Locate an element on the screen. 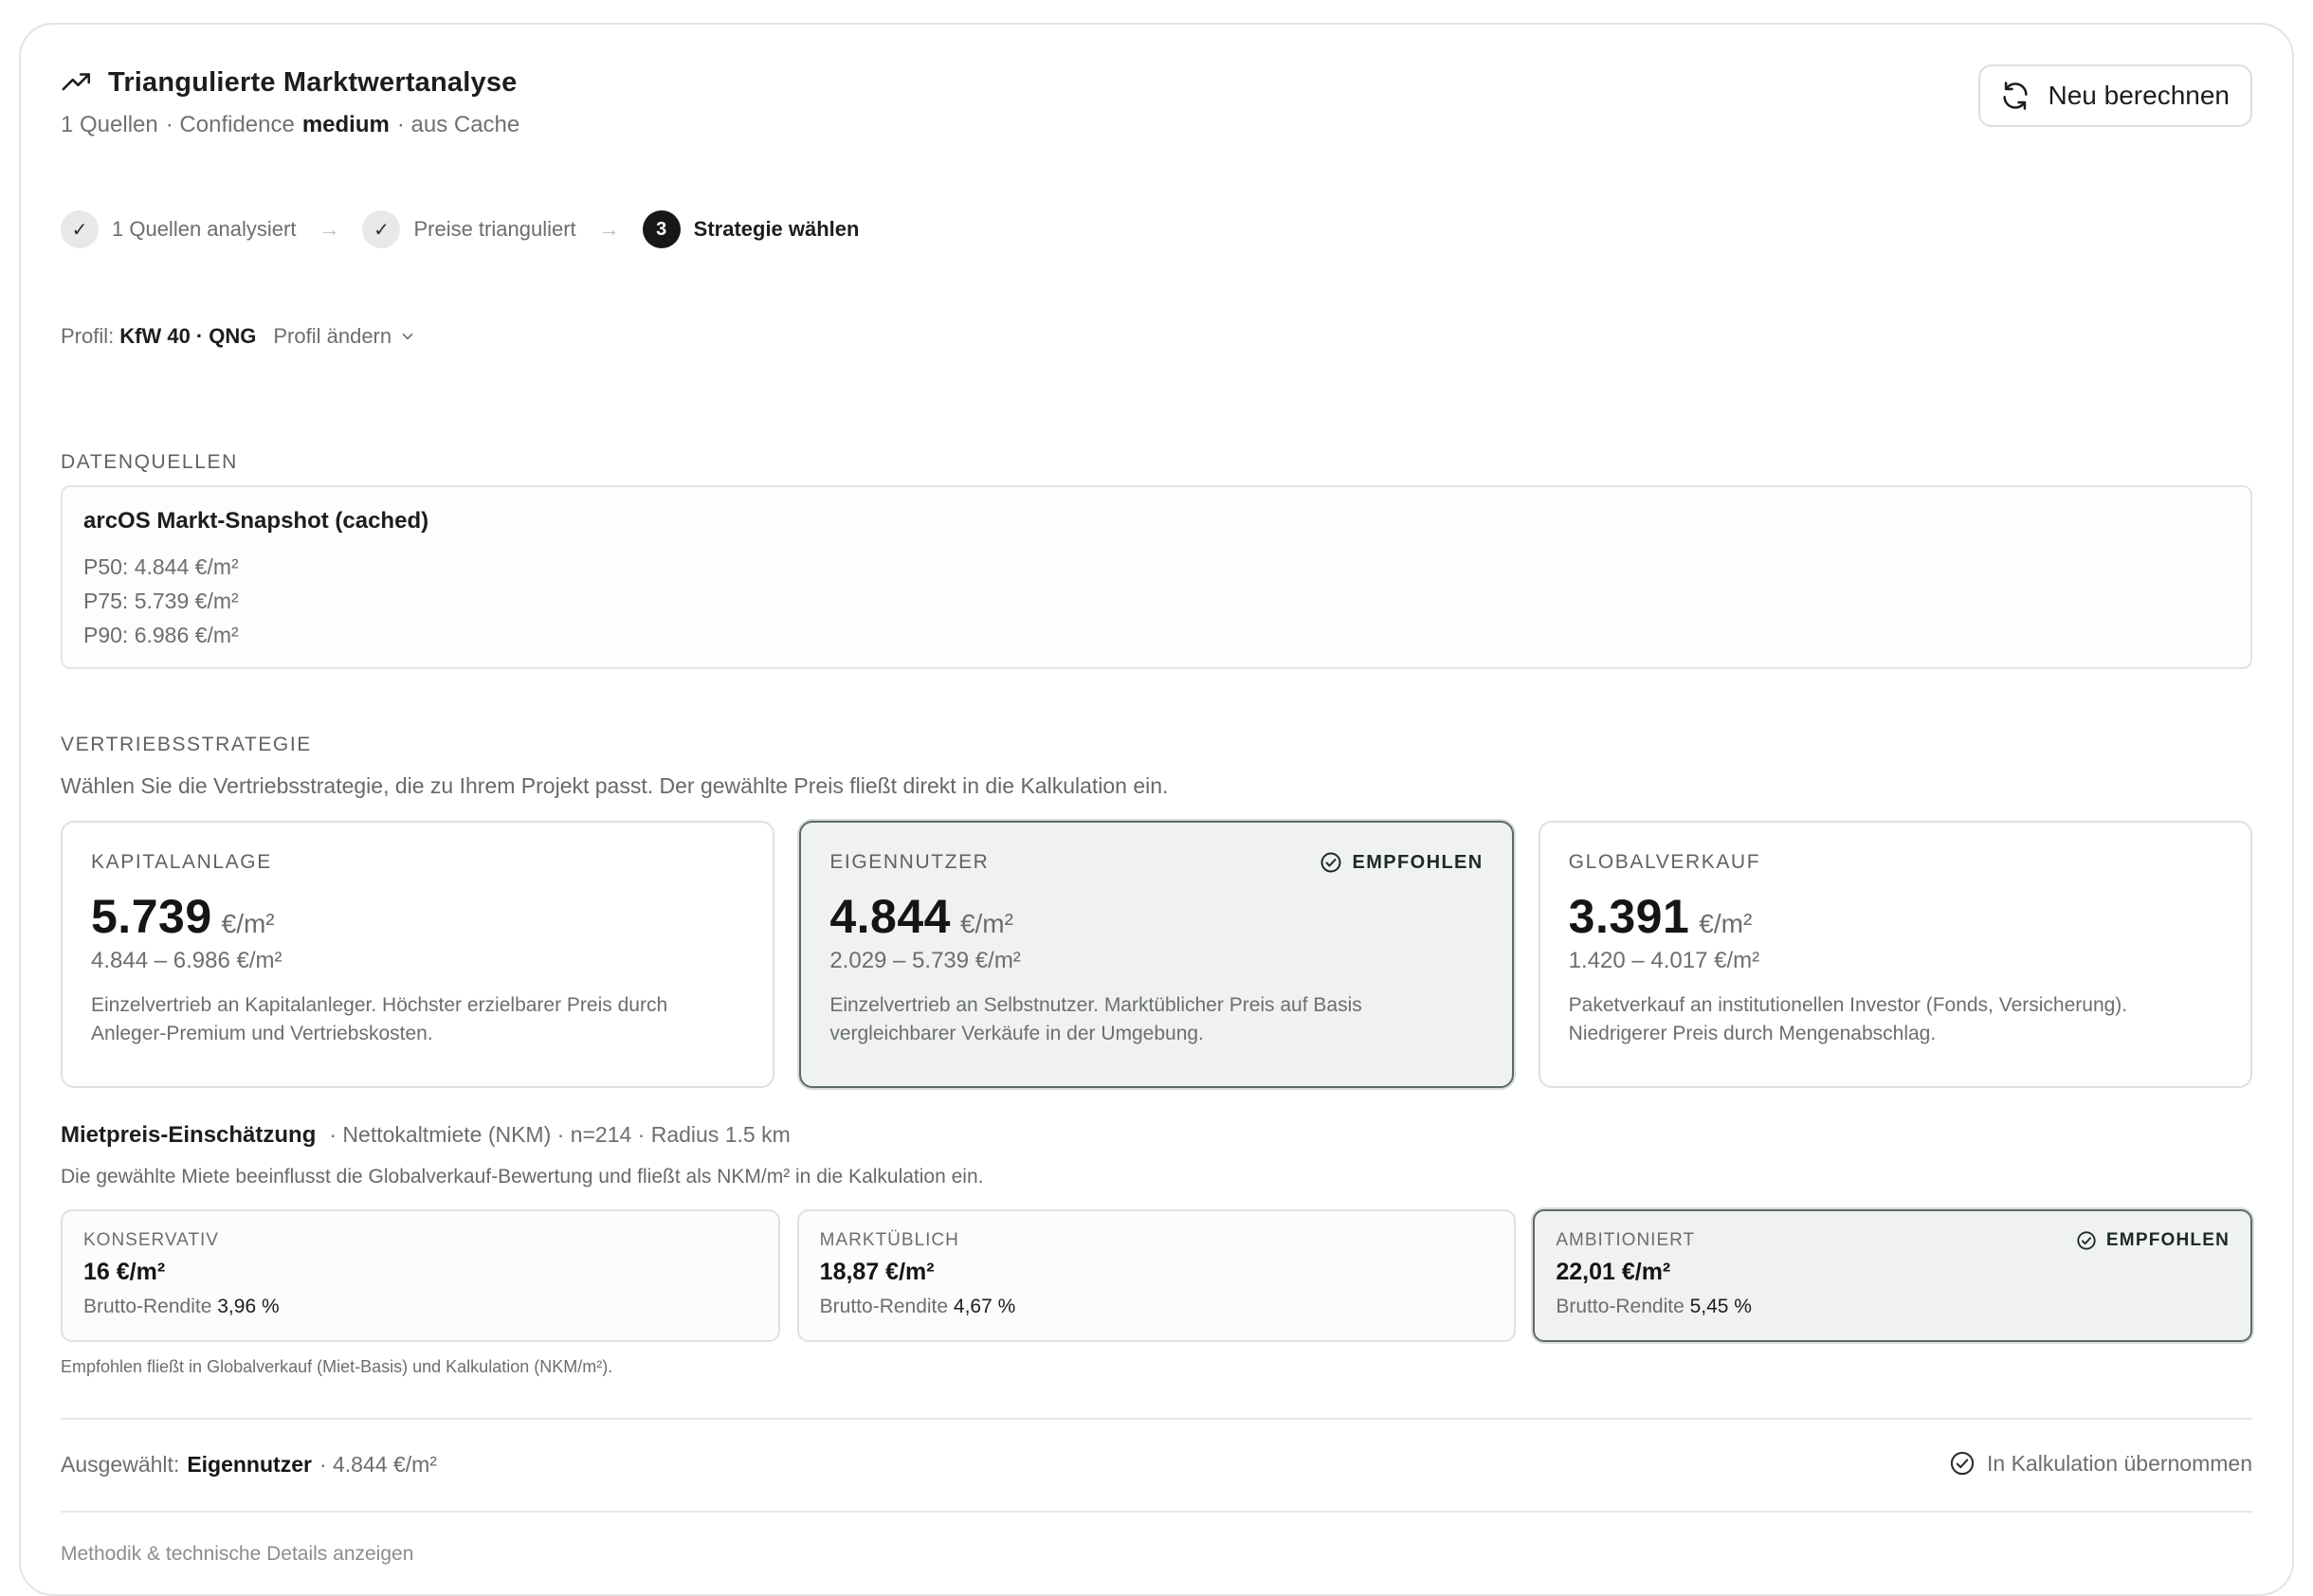  profile-energy-standard: KfW 40 is located at coordinates (155, 336).